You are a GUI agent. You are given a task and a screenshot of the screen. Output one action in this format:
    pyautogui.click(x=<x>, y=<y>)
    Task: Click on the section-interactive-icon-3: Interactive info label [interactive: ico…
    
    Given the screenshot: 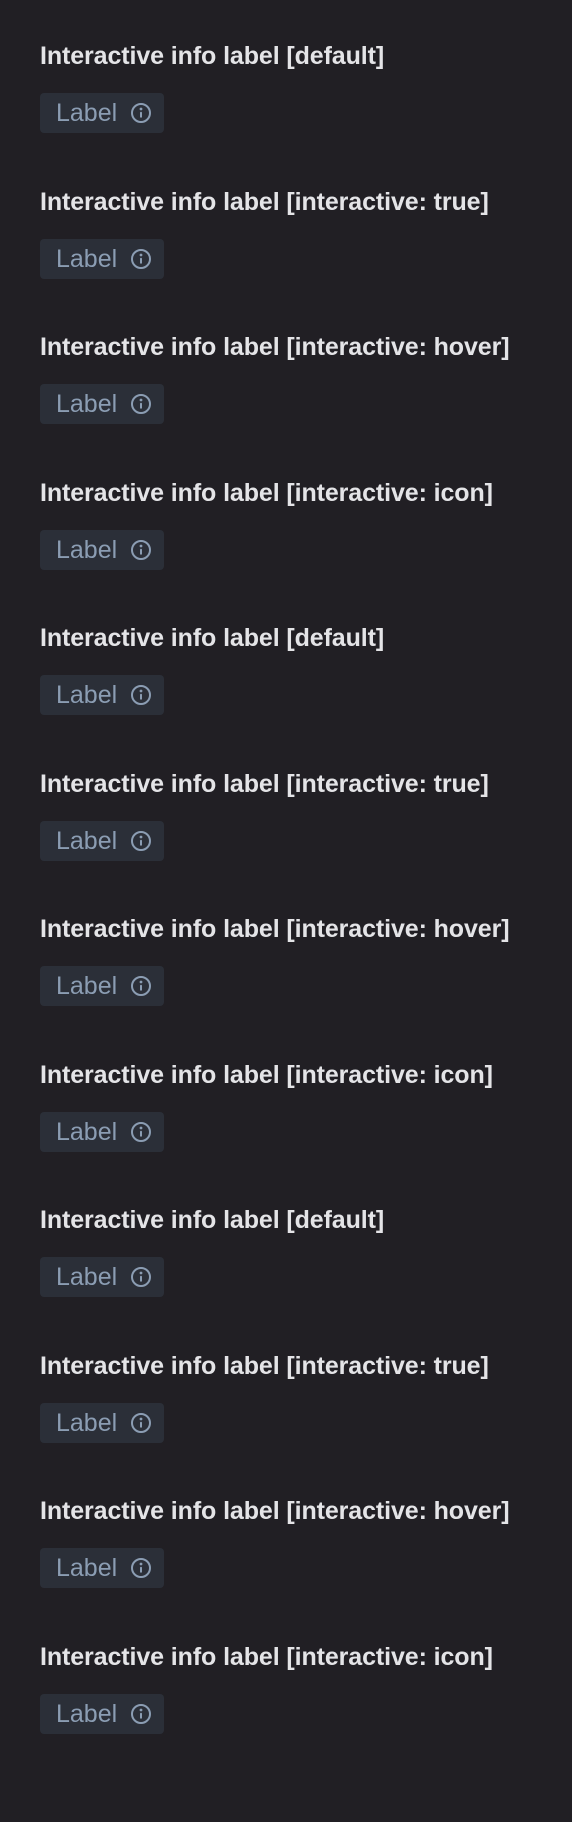 What is the action you would take?
    pyautogui.click(x=306, y=1723)
    